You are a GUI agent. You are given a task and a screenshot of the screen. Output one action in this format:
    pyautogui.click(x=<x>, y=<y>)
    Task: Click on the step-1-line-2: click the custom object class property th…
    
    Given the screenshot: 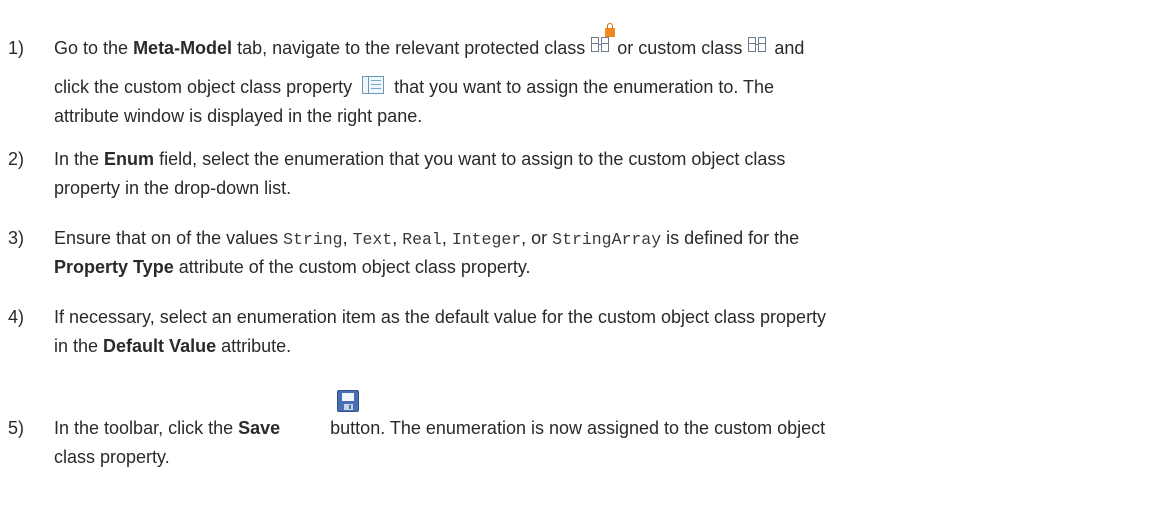 What is the action you would take?
    pyautogui.click(x=414, y=86)
    